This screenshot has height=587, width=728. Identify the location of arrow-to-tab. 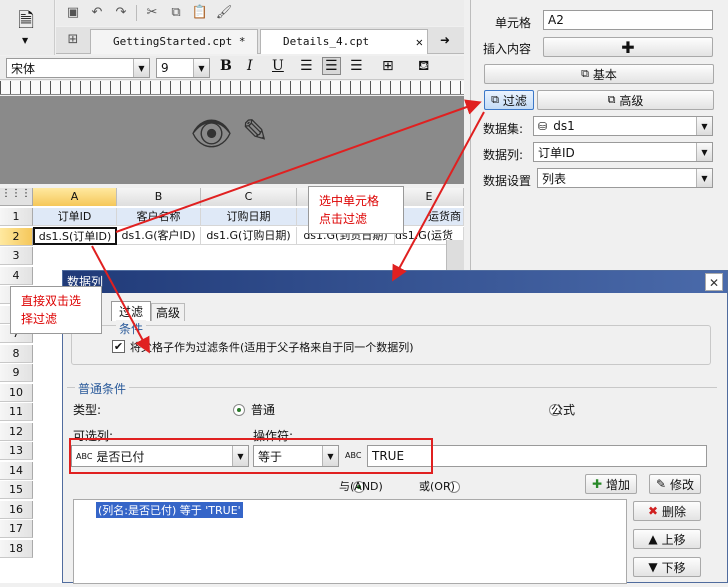
(120, 299).